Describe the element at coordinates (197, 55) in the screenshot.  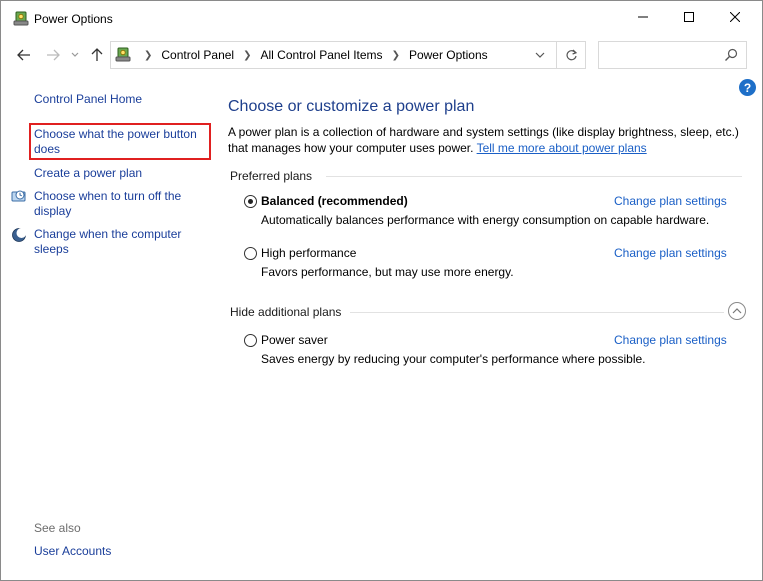
I see `breadcrumb-control-panel: Control Panel` at that location.